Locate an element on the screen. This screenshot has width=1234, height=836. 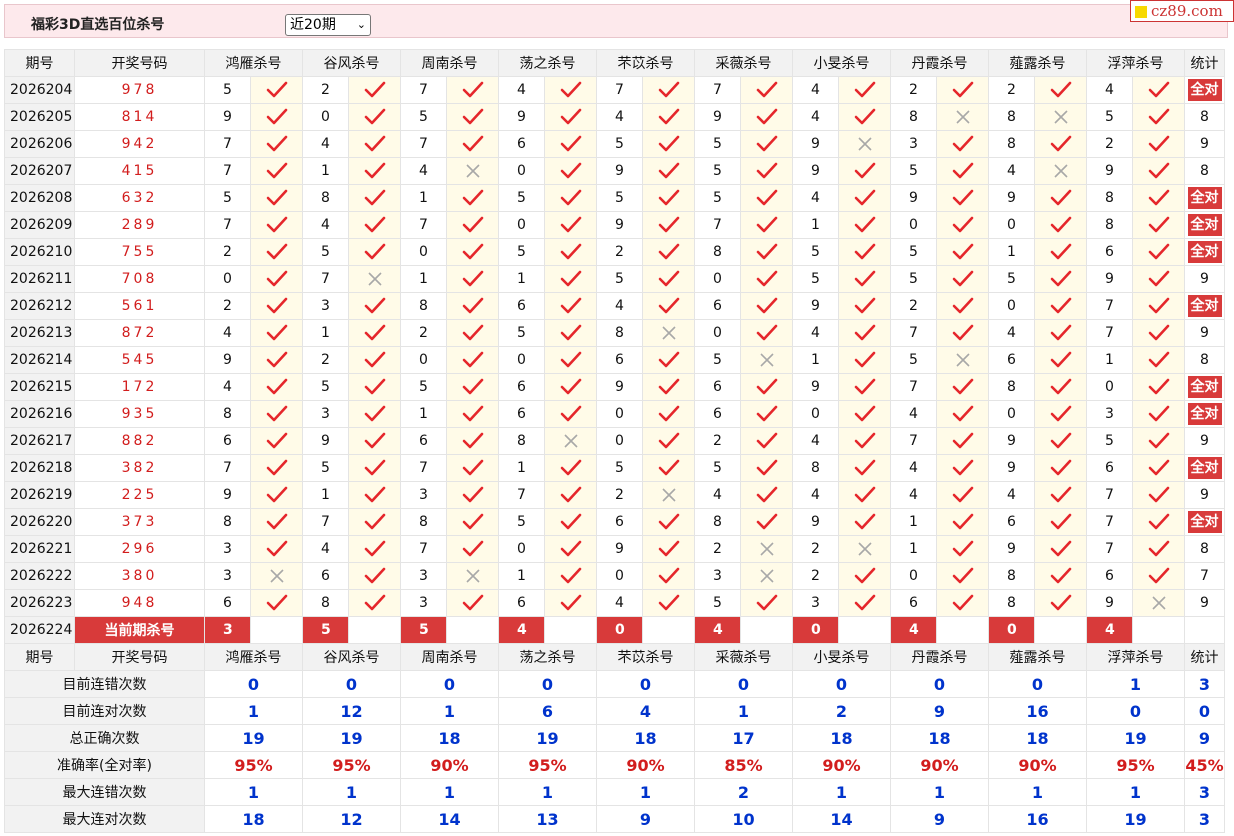
current-issue-row: 2026224 当前期杀号 3 5 5 4 0 4 0 4 0 4 is located at coordinates (614, 630).